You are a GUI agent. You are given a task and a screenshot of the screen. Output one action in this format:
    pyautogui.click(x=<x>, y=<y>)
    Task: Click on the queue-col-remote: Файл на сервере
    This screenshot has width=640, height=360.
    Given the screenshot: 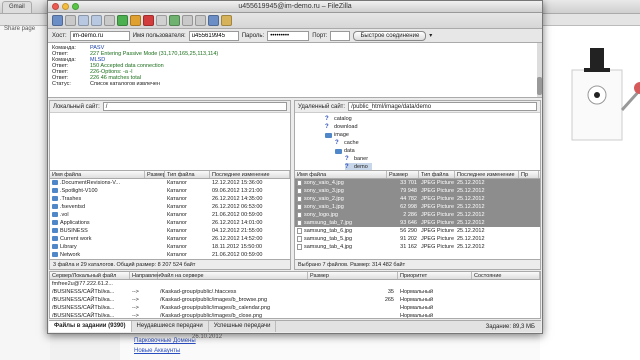 What is the action you would take?
    pyautogui.click(x=233, y=275)
    